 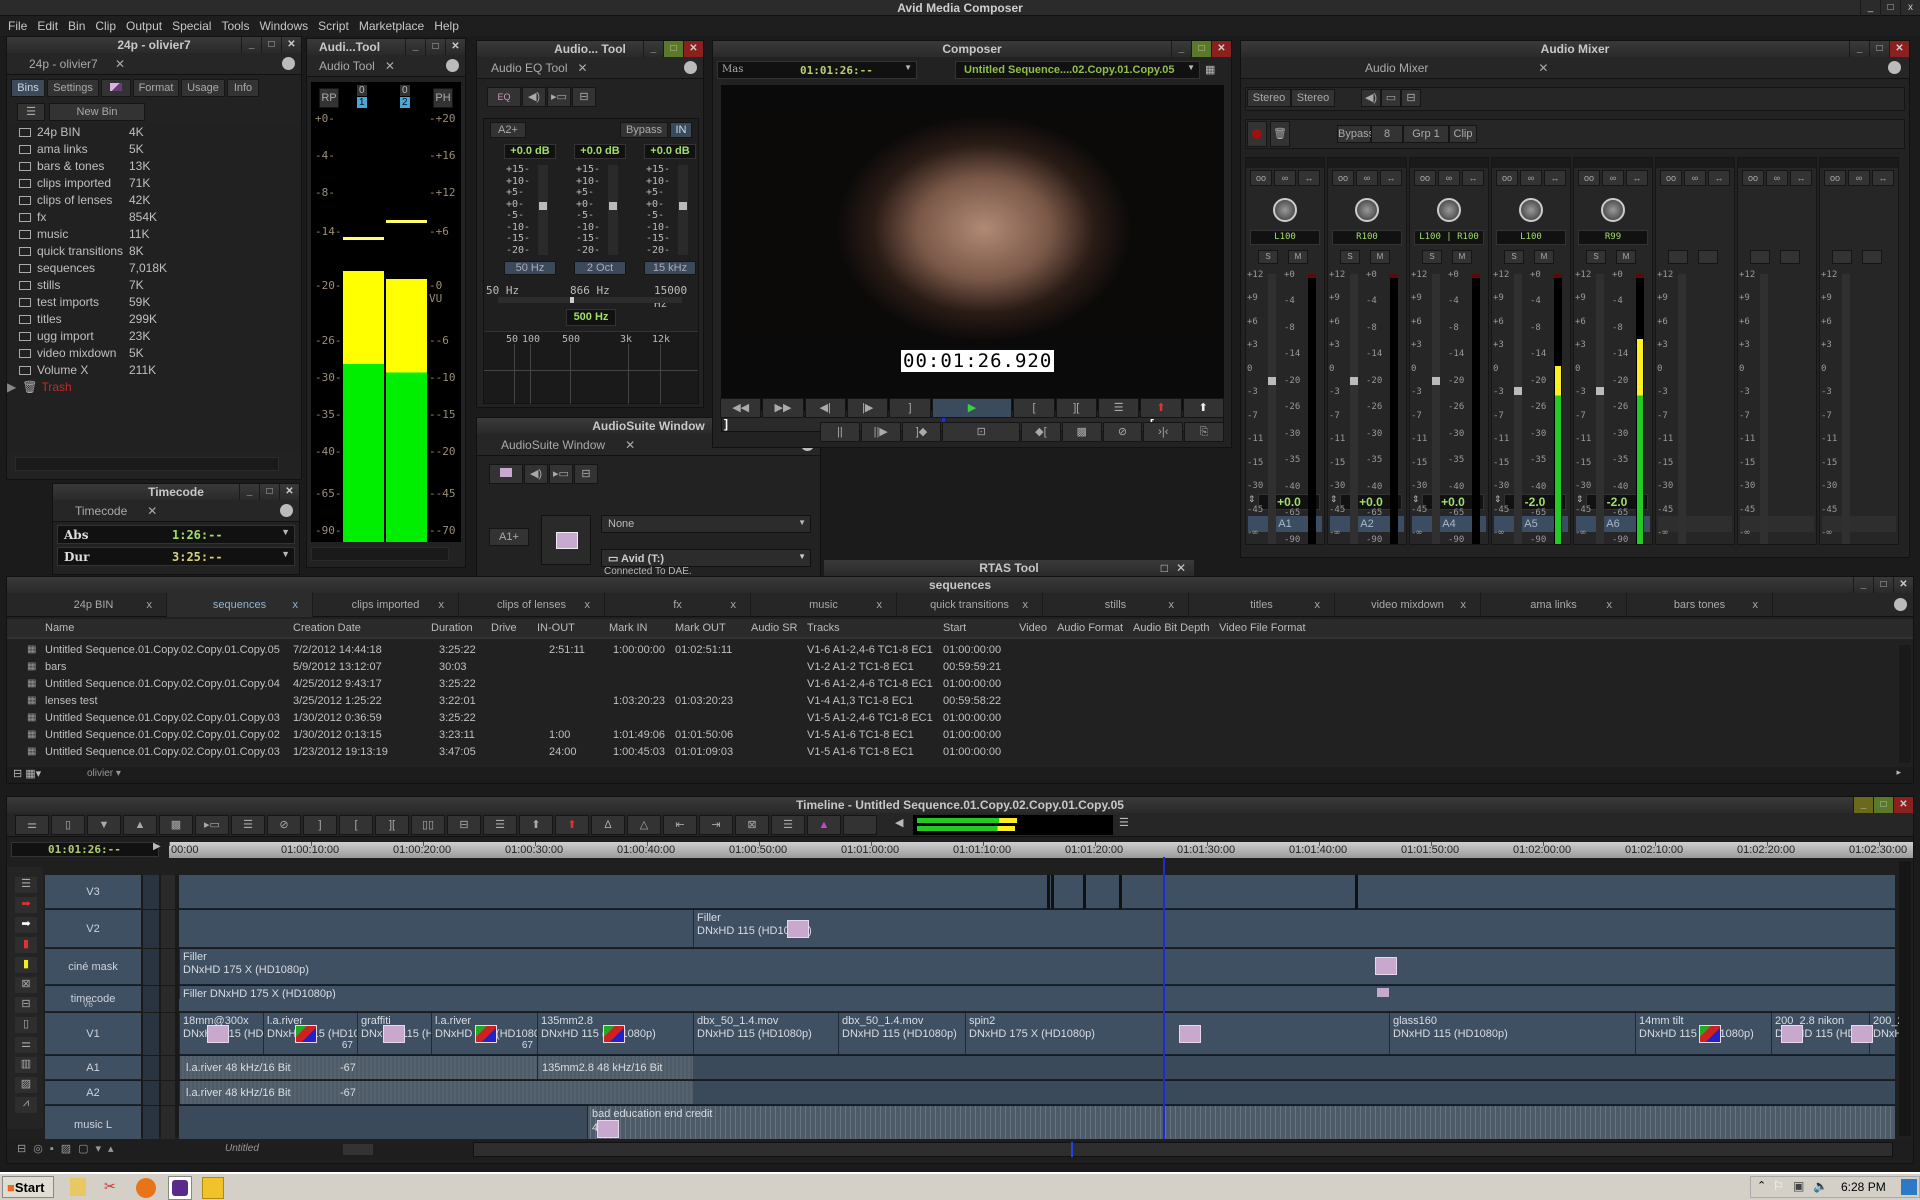 What do you see at coordinates (506, 474) in the screenshot?
I see `plugin-mode-button` at bounding box center [506, 474].